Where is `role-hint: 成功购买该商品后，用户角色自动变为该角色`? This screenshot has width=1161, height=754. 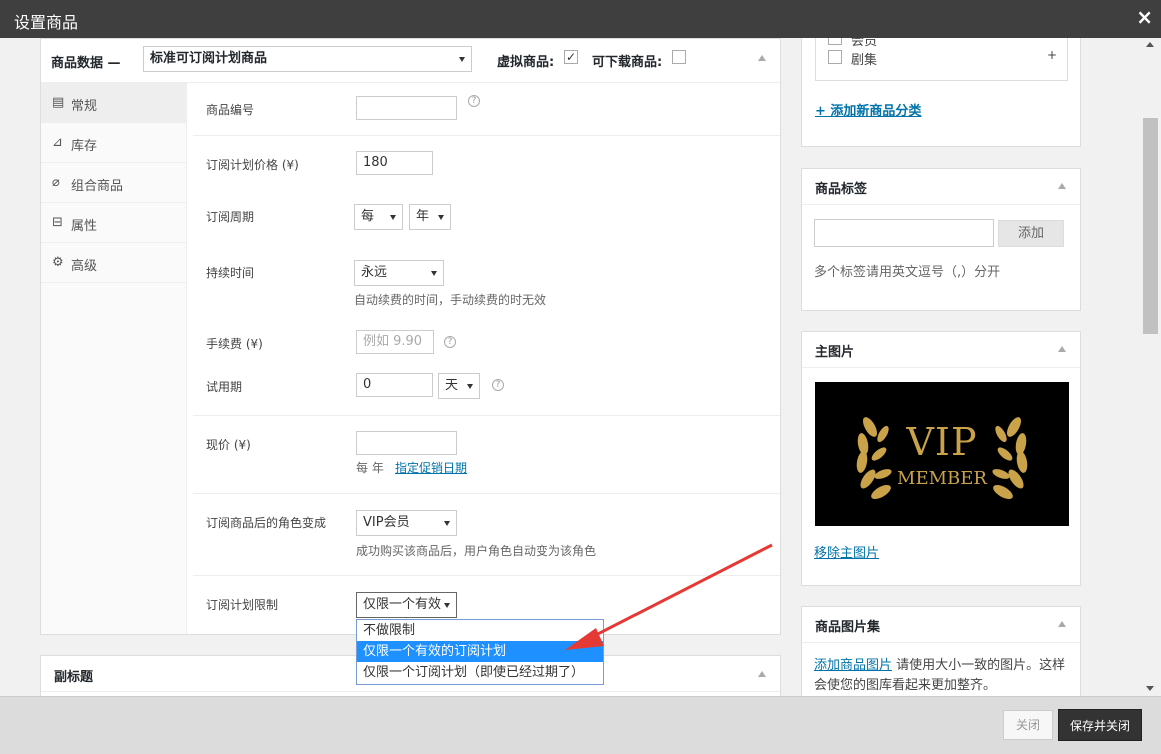 role-hint: 成功购买该商品后，用户角色自动变为该角色 is located at coordinates (476, 551).